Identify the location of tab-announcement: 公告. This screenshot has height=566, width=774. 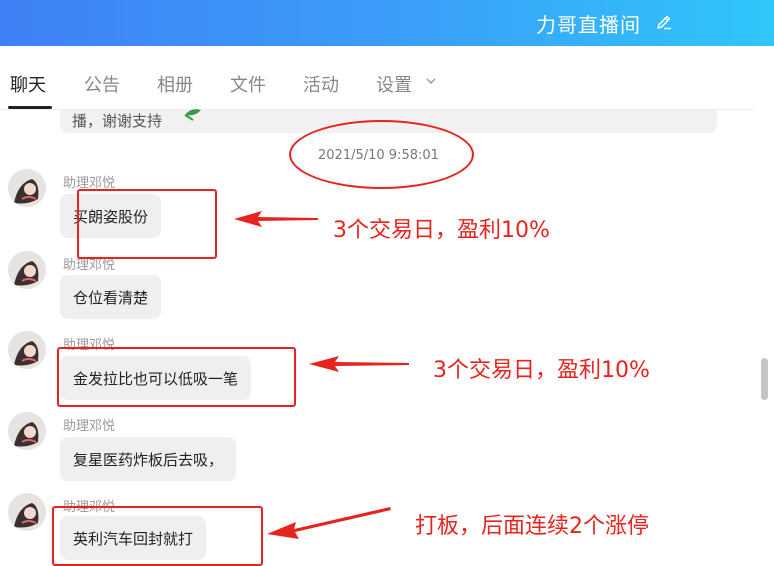
(102, 84).